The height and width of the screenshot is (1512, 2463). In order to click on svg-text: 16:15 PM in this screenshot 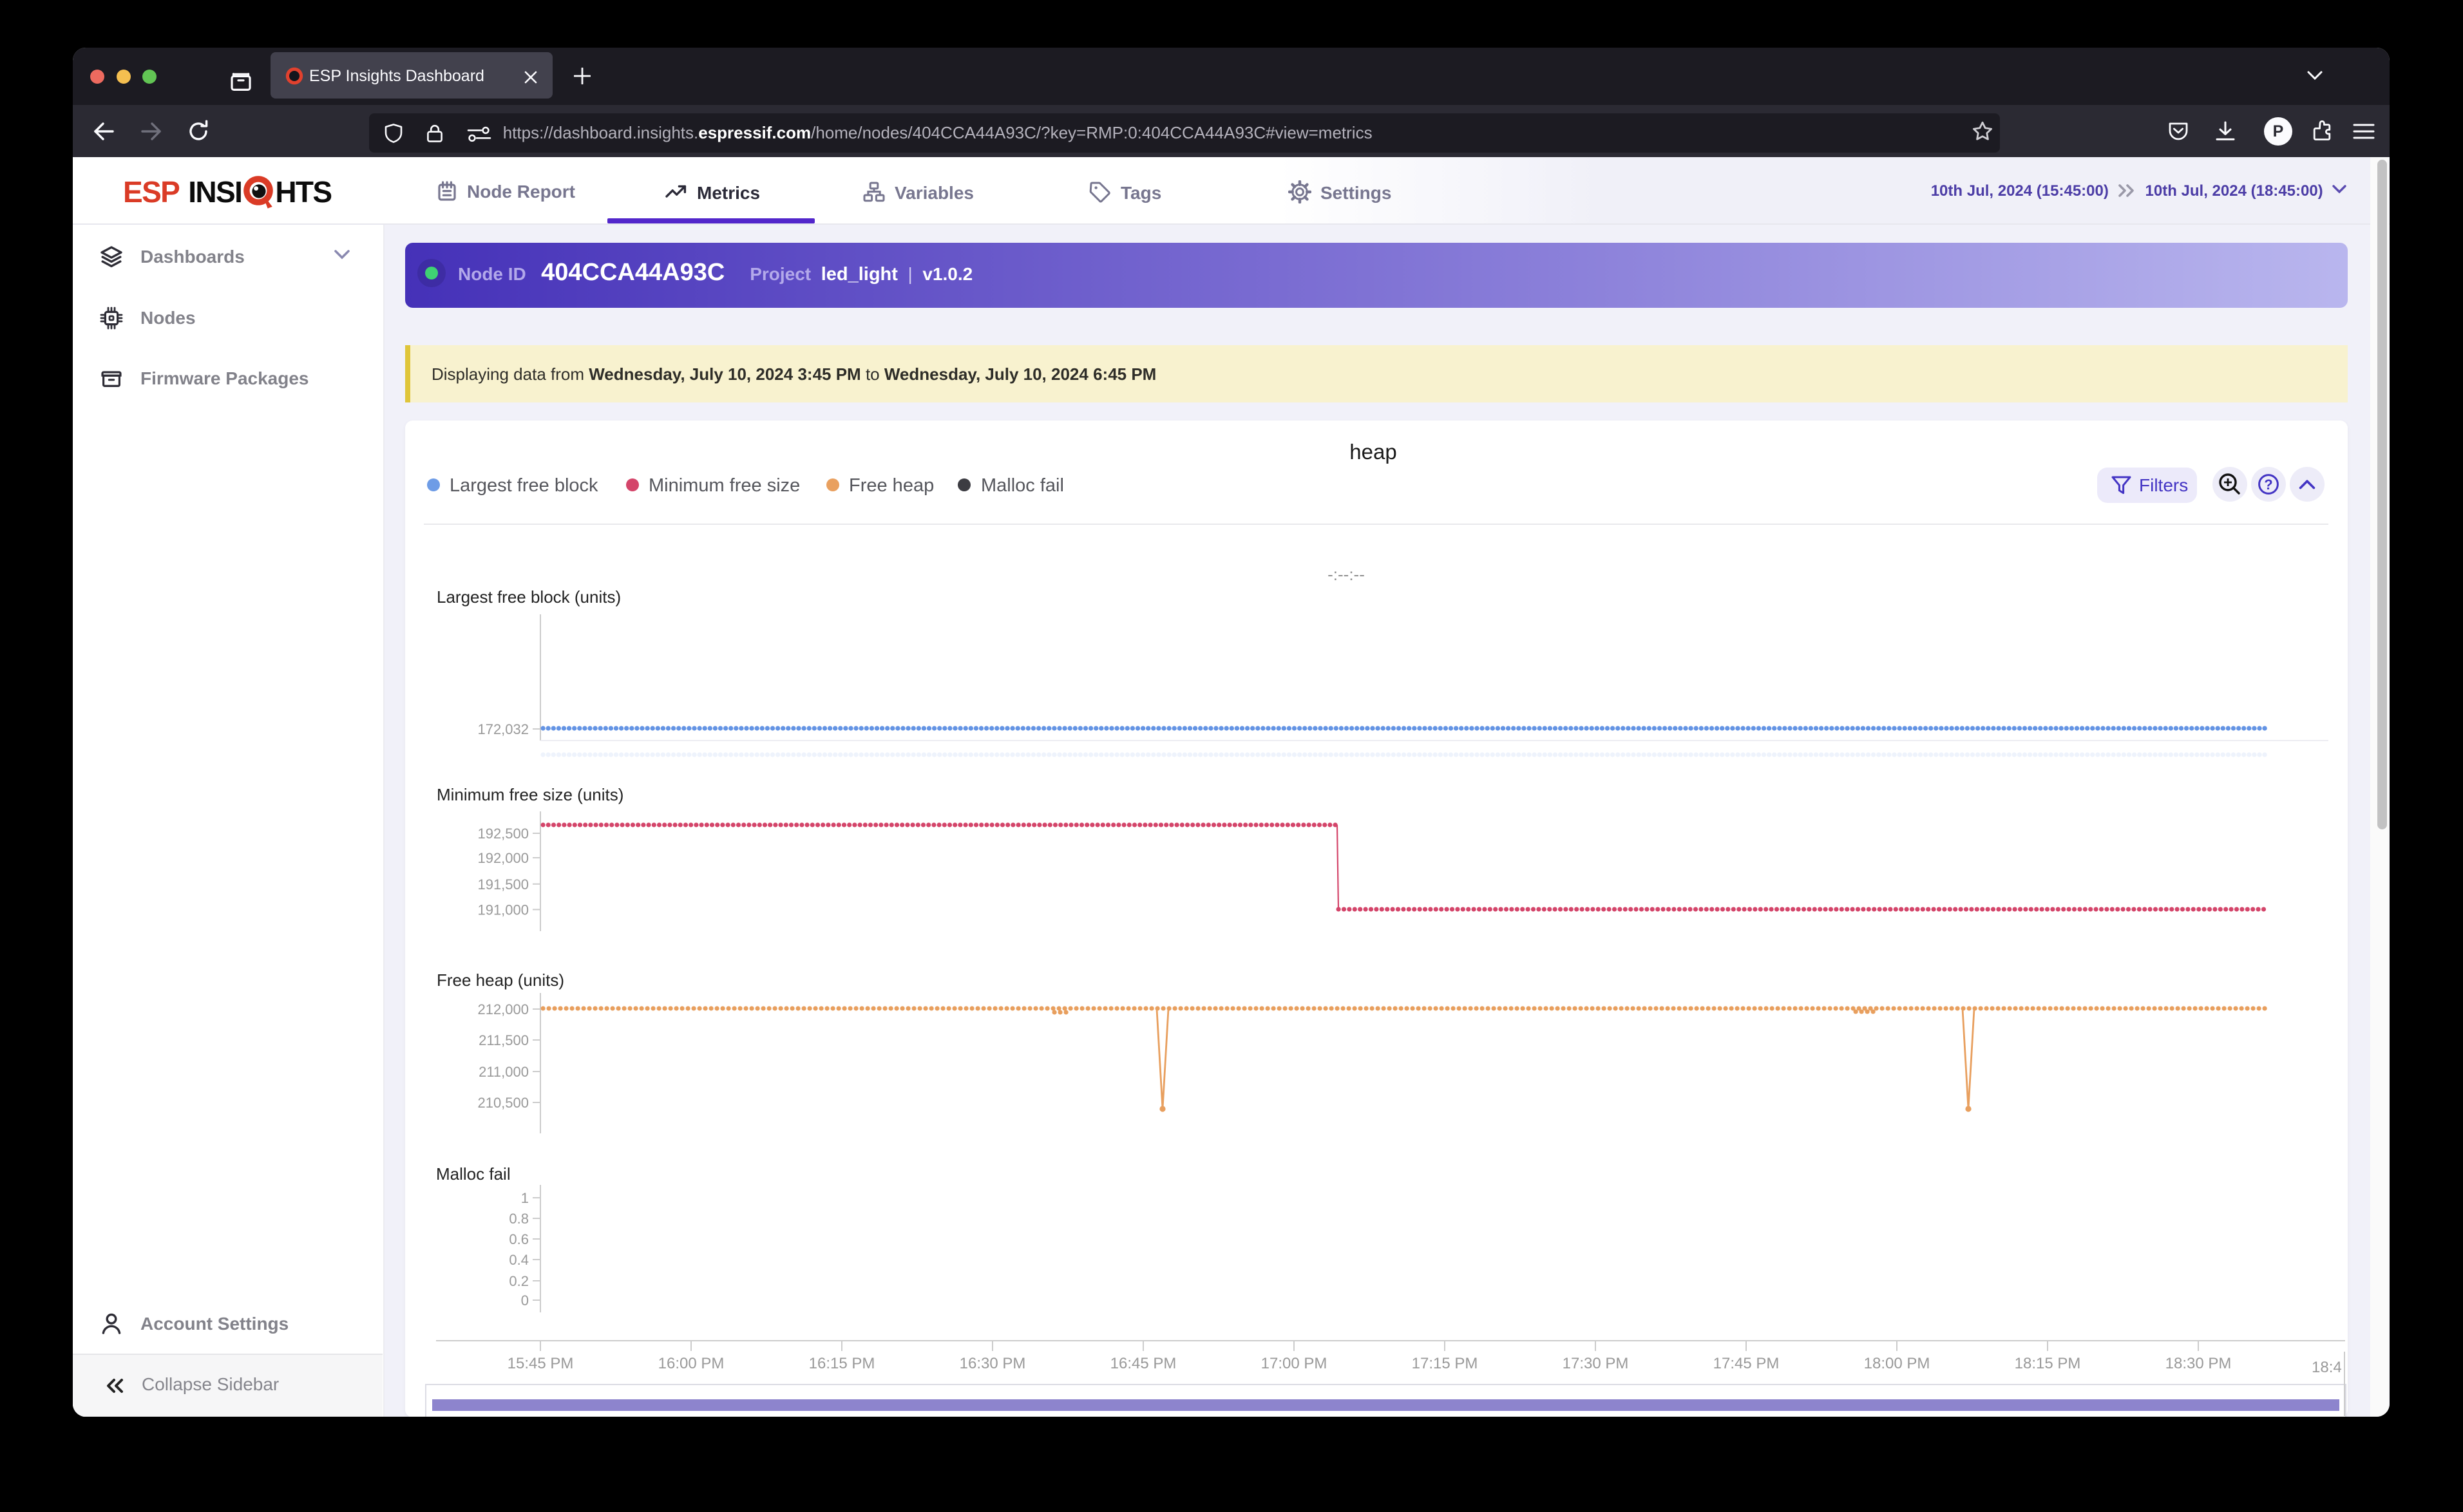, I will do `click(842, 1363)`.